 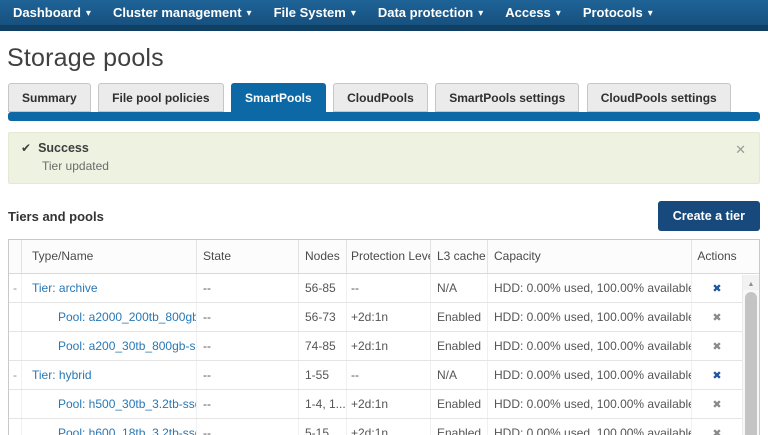 What do you see at coordinates (127, 404) in the screenshot?
I see `pool-link: Pool: h500_30tb_3.2tb-ssd_128gb` at bounding box center [127, 404].